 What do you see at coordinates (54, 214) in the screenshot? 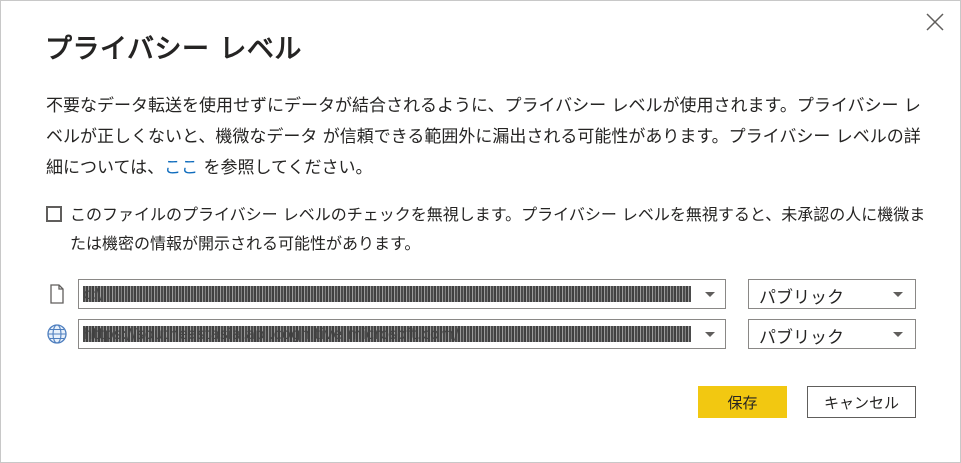
I see `ignore-privacy-checkbox` at bounding box center [54, 214].